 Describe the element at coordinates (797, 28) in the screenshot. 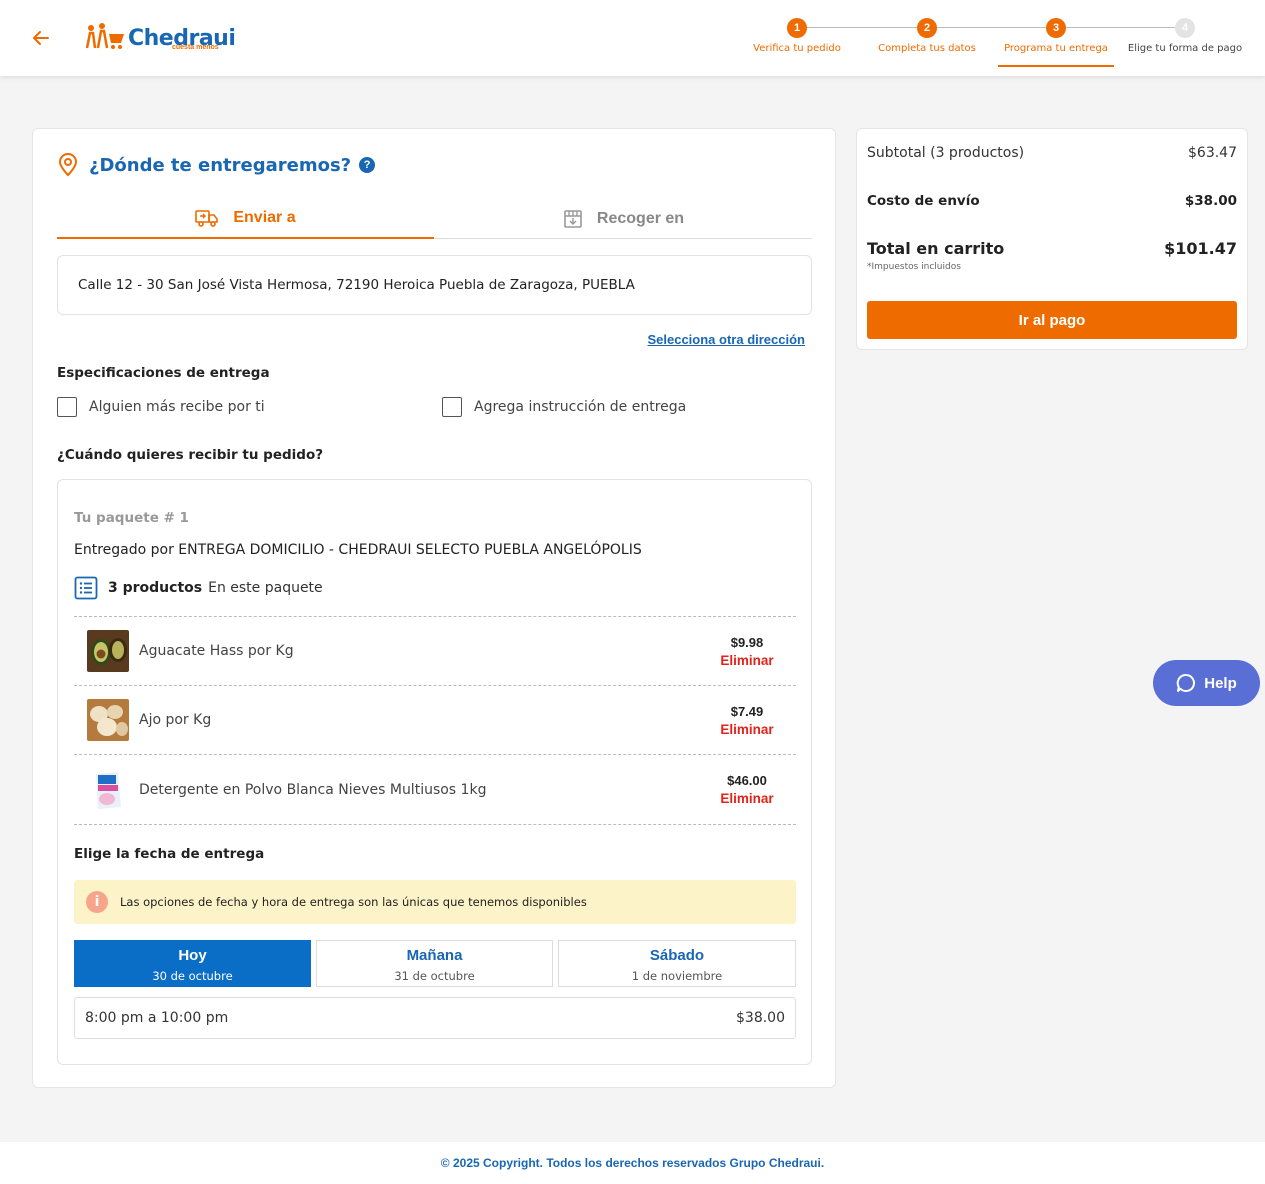

I see `step-number: 1` at that location.